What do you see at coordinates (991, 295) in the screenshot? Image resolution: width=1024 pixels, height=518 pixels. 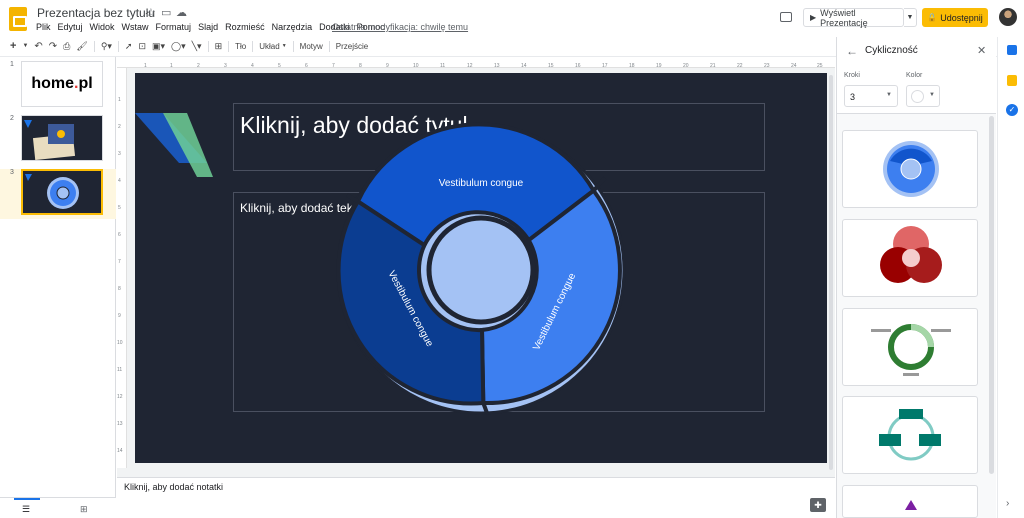 I see `panel-scrollbar` at bounding box center [991, 295].